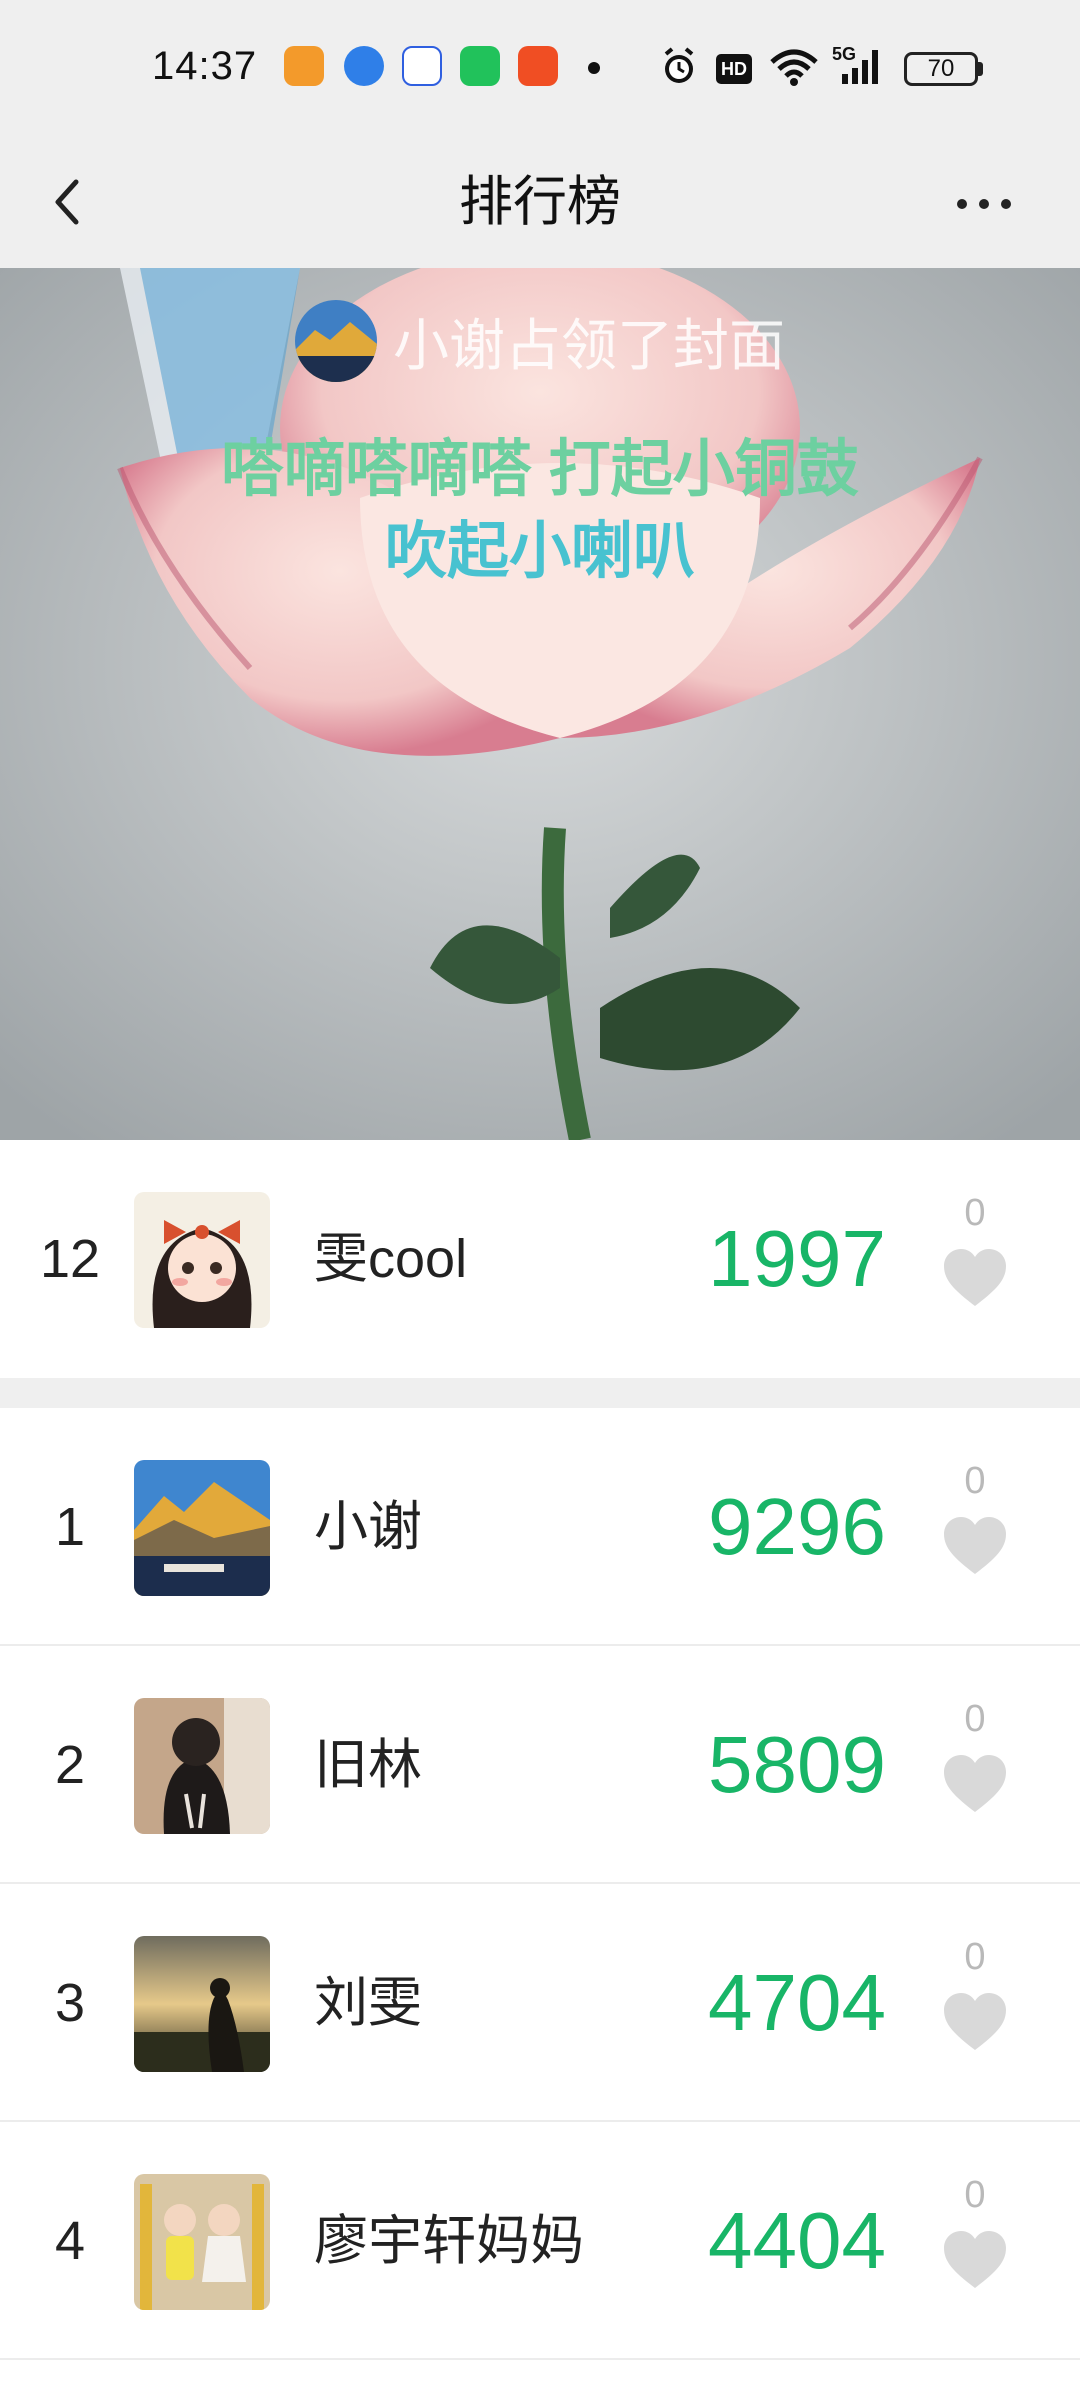  What do you see at coordinates (368, 1527) in the screenshot?
I see `user-name: 小谢` at bounding box center [368, 1527].